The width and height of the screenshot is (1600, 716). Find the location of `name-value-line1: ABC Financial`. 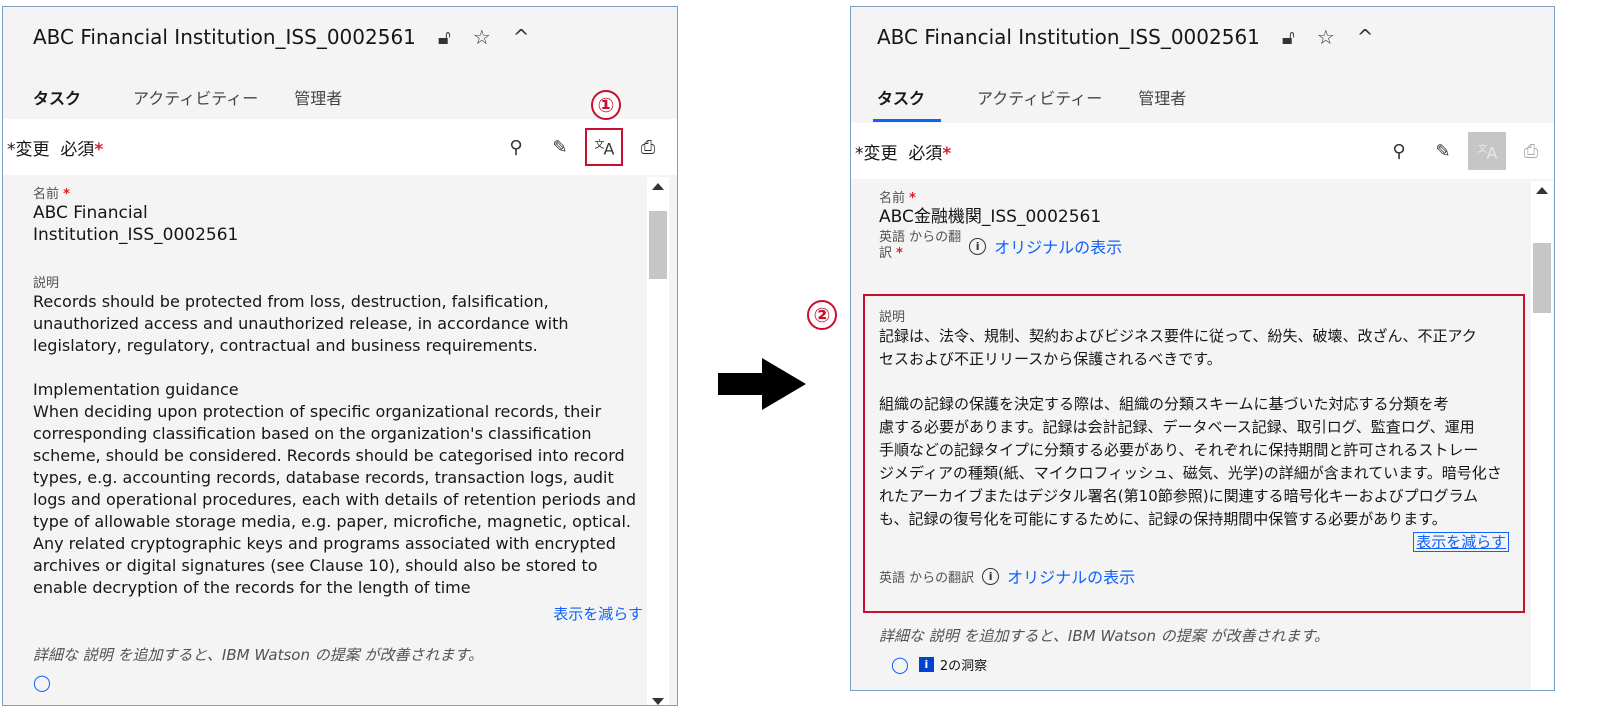

name-value-line1: ABC Financial is located at coordinates (90, 213).